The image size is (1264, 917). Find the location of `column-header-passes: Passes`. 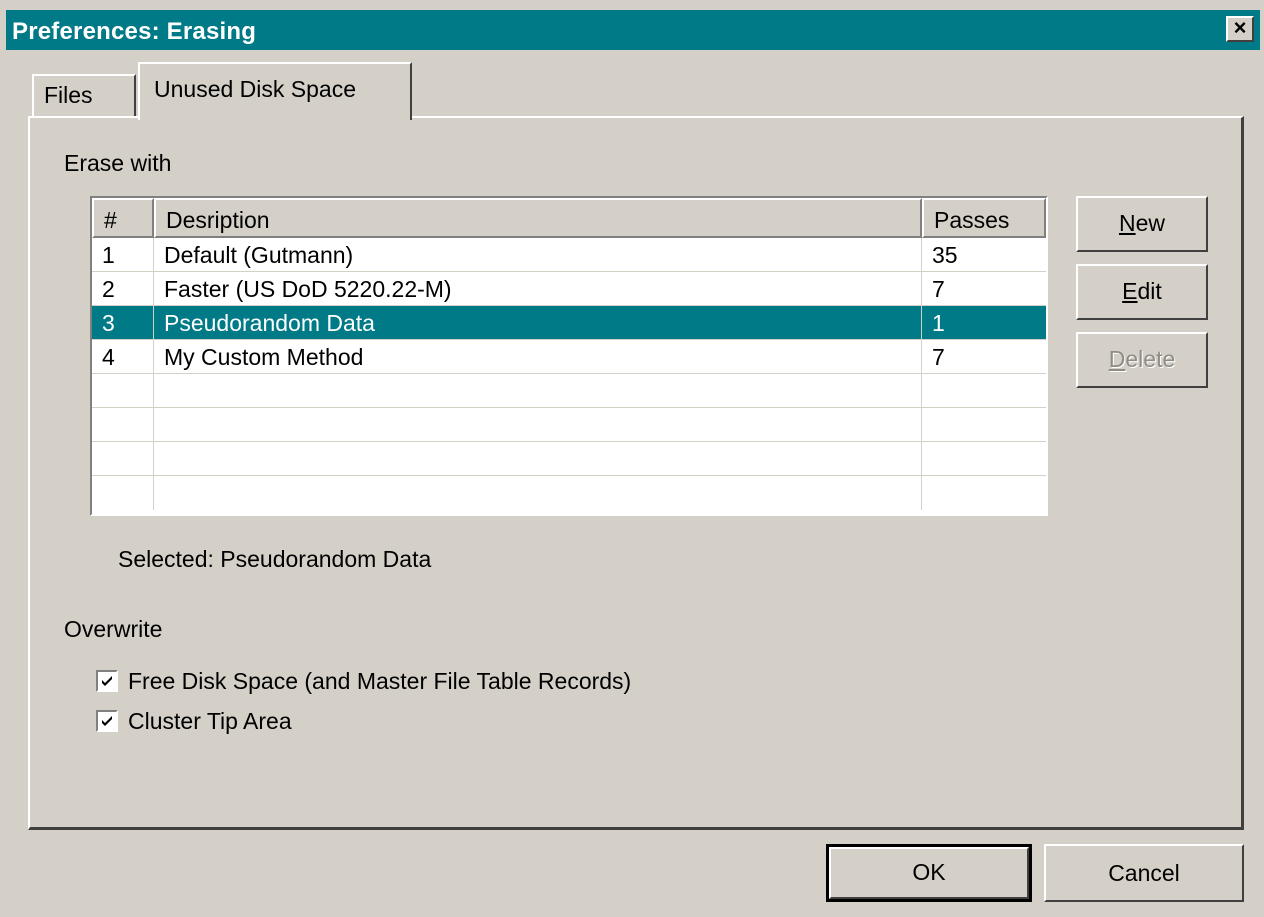

column-header-passes: Passes is located at coordinates (984, 218).